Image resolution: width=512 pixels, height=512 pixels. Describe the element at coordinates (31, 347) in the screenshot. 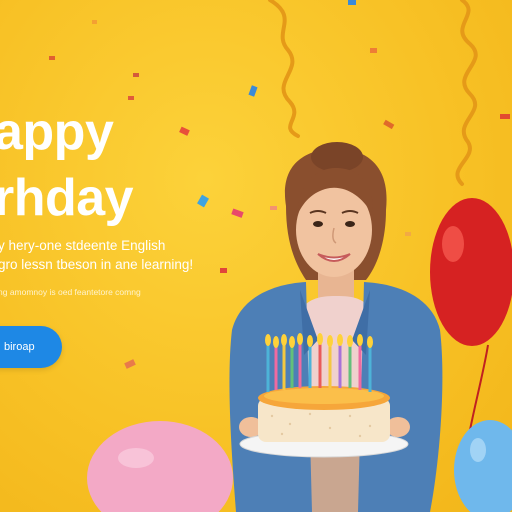

I see `cta-button: biroap` at that location.